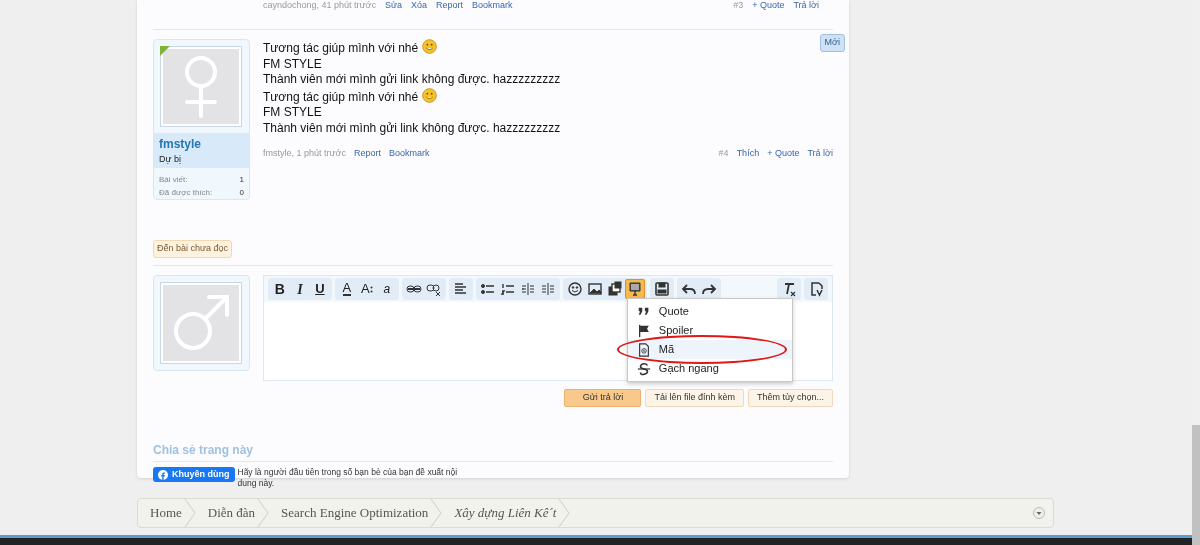  What do you see at coordinates (194, 474) in the screenshot?
I see `facebook-recommend-button: Khuyên dùng` at bounding box center [194, 474].